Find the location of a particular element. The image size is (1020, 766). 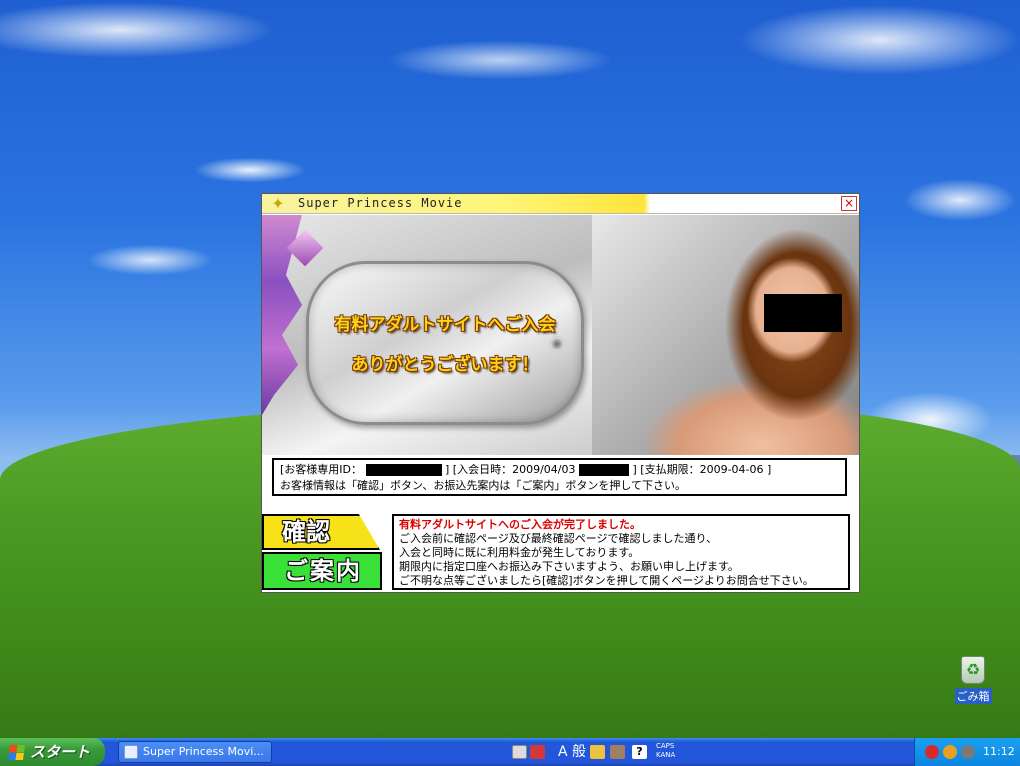

clock: 11:12 is located at coordinates (999, 752).